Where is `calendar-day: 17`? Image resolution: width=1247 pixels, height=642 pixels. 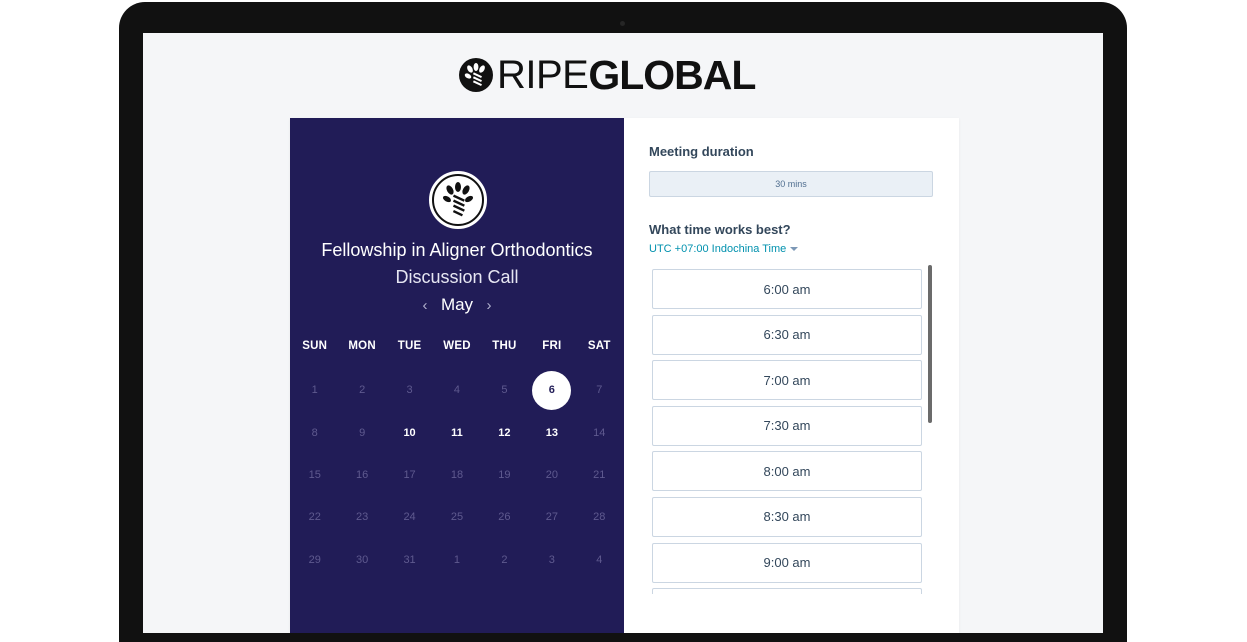
calendar-day: 17 is located at coordinates (409, 475).